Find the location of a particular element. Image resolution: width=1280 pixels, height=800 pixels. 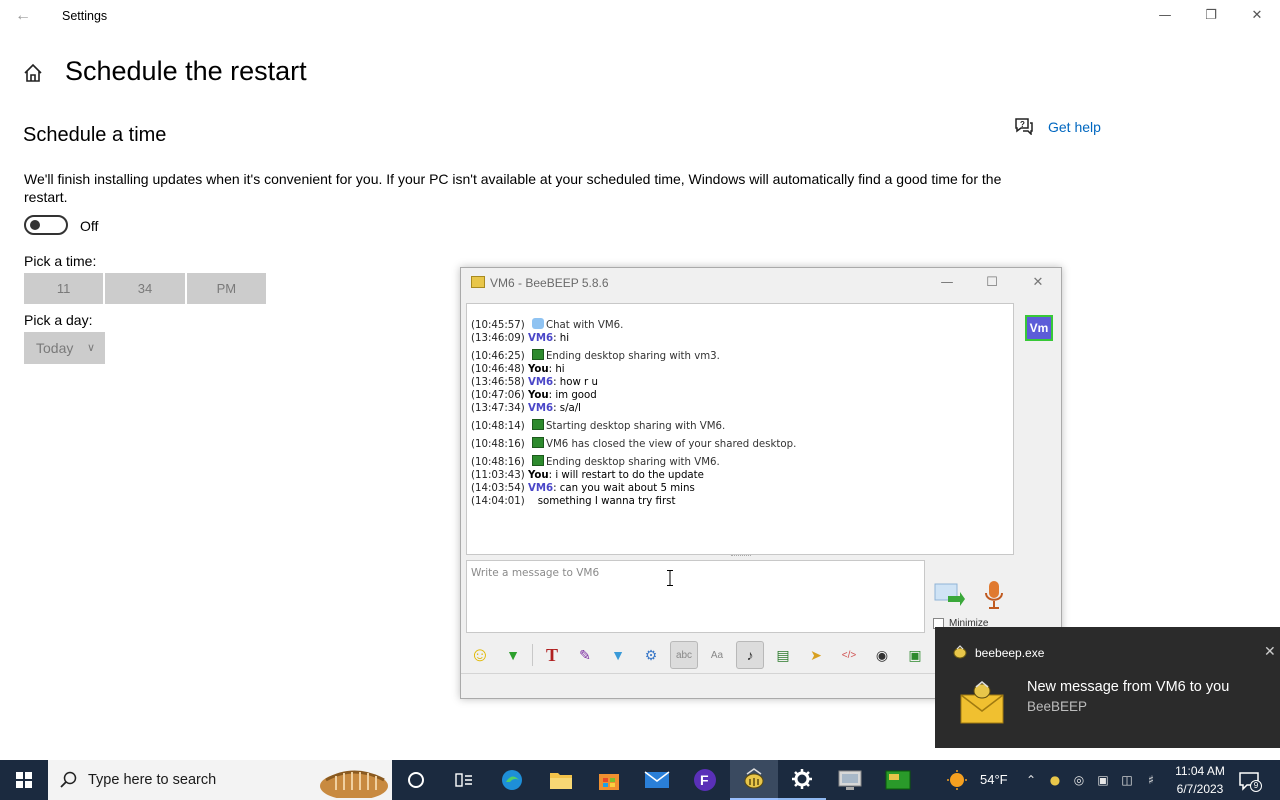

message-placeholder: Write a message to VM6 is located at coordinates (535, 573).